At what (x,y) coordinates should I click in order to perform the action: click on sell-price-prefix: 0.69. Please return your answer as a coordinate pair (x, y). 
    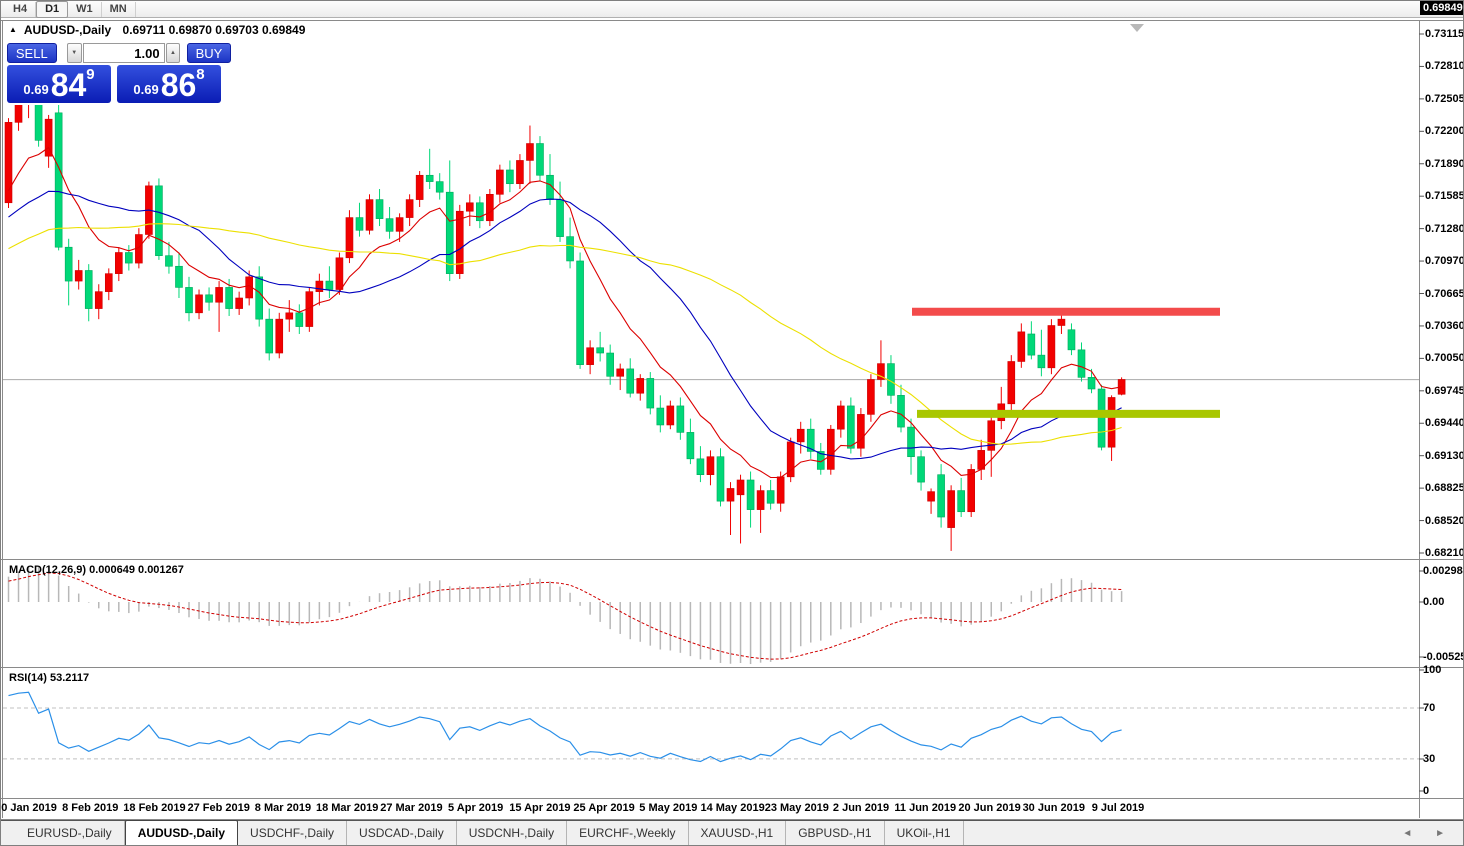
    Looking at the image, I should click on (36, 89).